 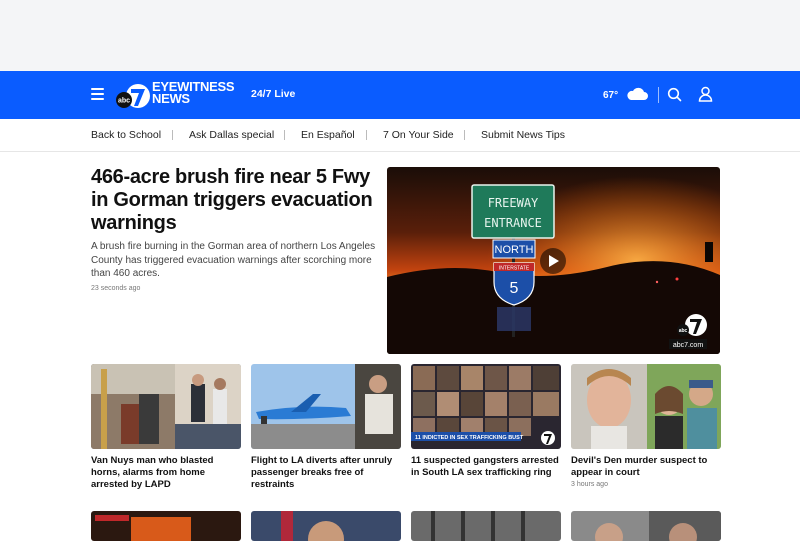 I want to click on user-account-icon, so click(x=705, y=94).